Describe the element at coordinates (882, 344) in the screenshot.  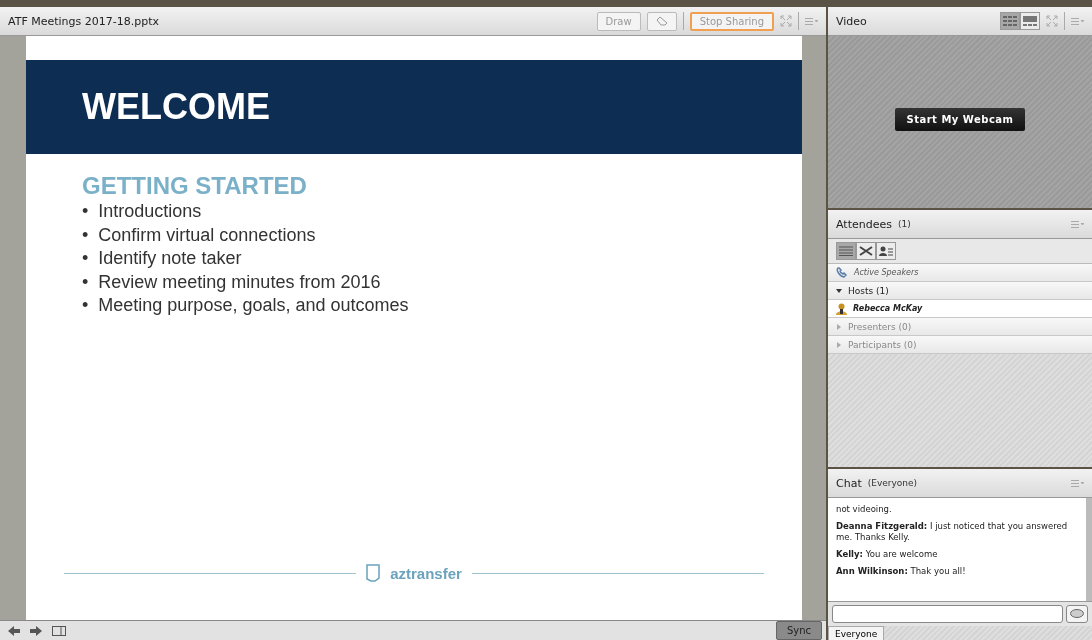
I see `group-label: Participants (0)` at that location.